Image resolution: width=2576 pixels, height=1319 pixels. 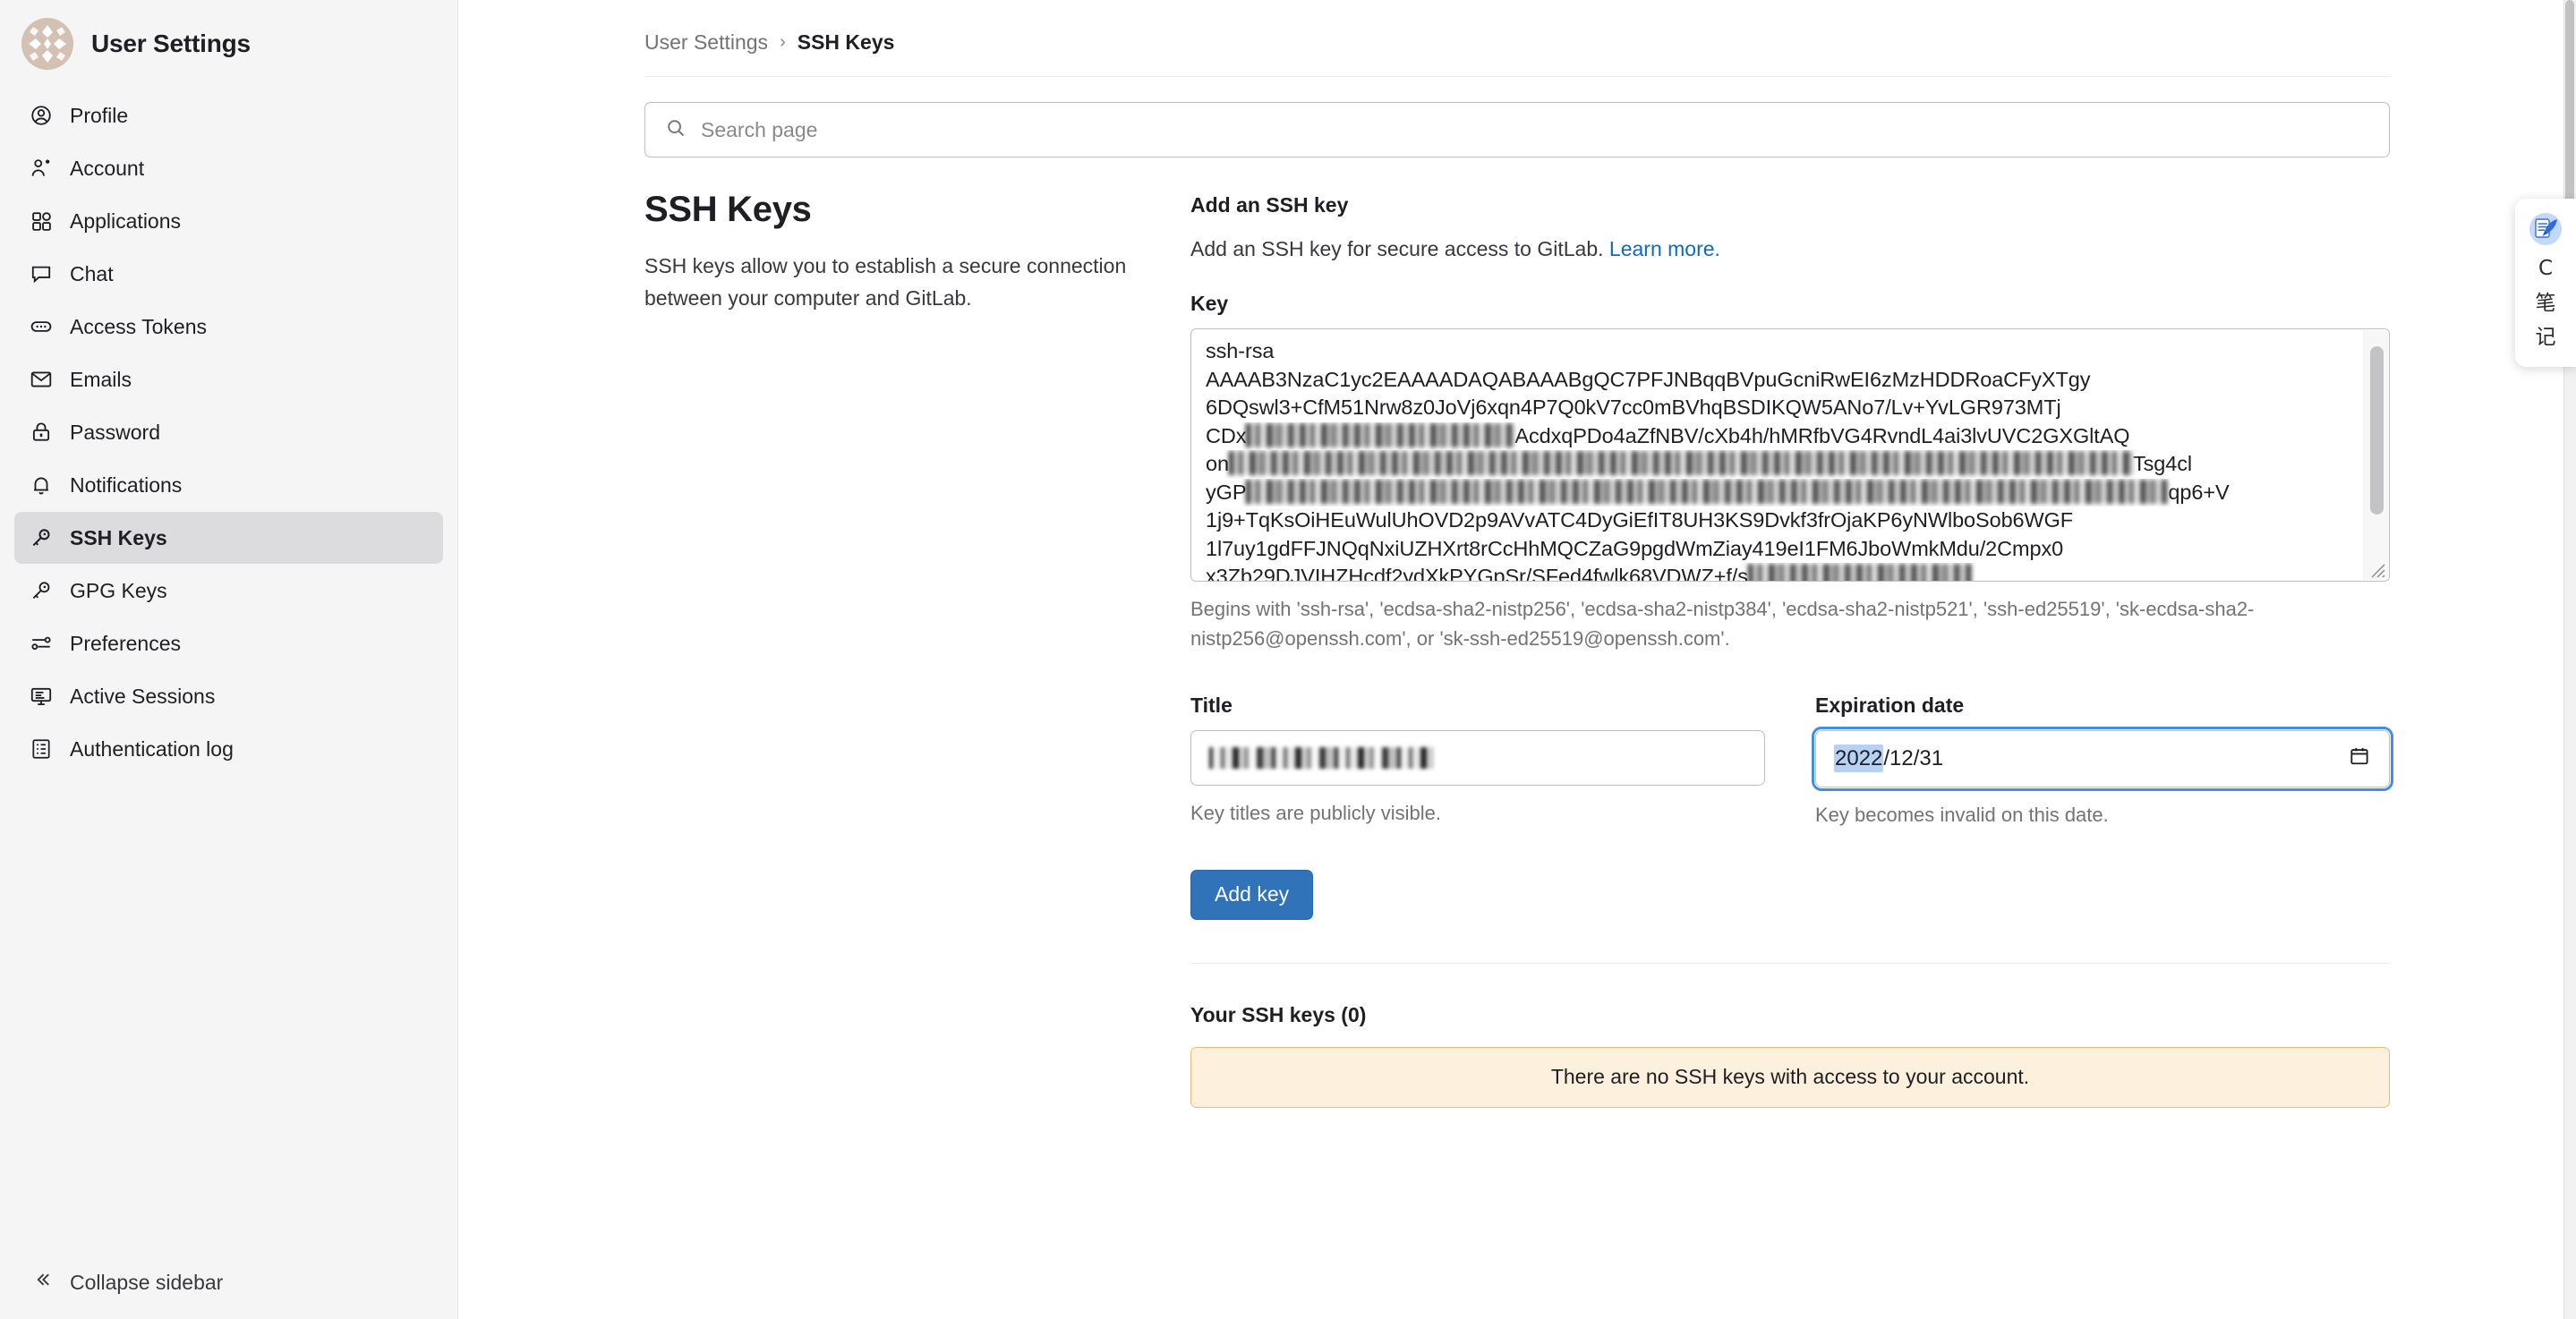 I want to click on sidebar-item-applications: Applications, so click(x=228, y=221).